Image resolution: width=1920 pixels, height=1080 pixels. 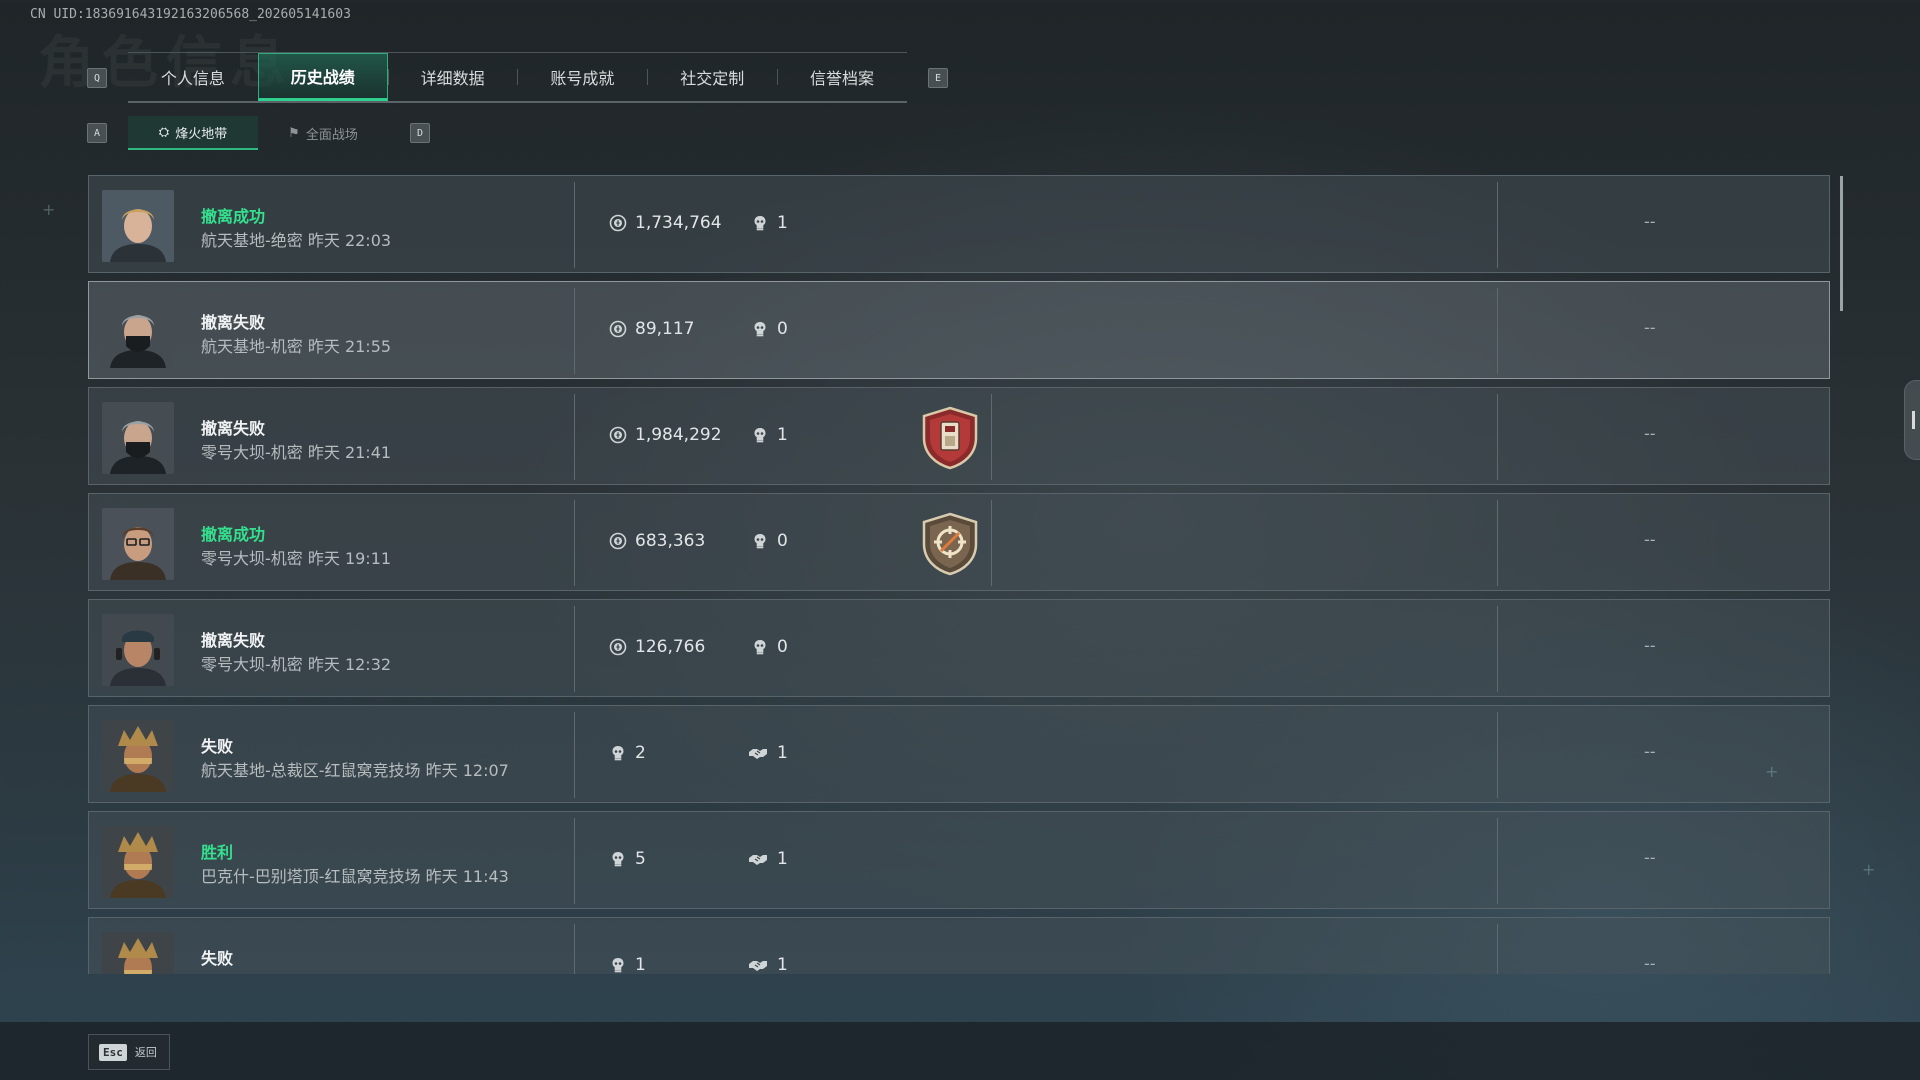 I want to click on stat-primary: 5, so click(x=627, y=859).